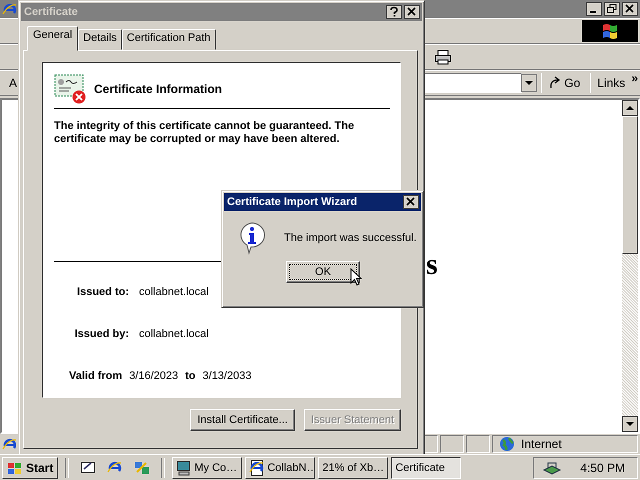 This screenshot has height=480, width=640. Describe the element at coordinates (184, 468) in the screenshot. I see `computer-icon` at that location.